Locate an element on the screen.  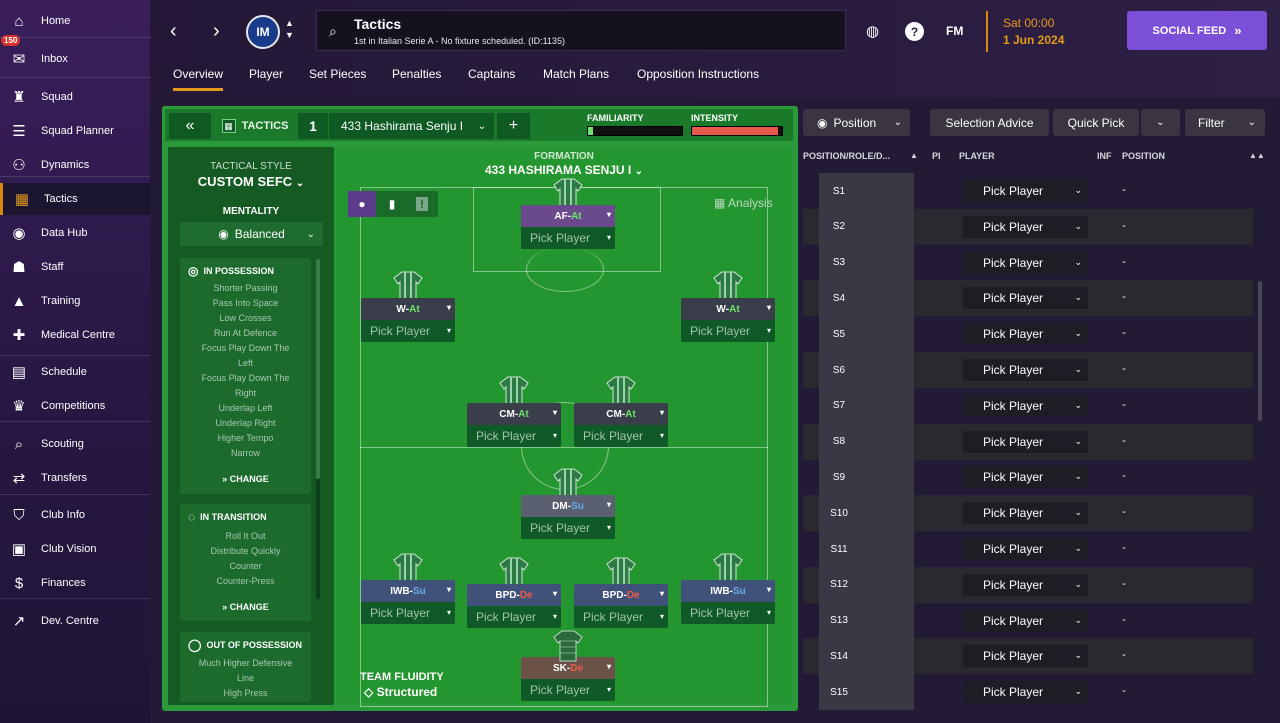
table-row: S6 Pick Player ⌄ - is located at coordinates (1028, 370).